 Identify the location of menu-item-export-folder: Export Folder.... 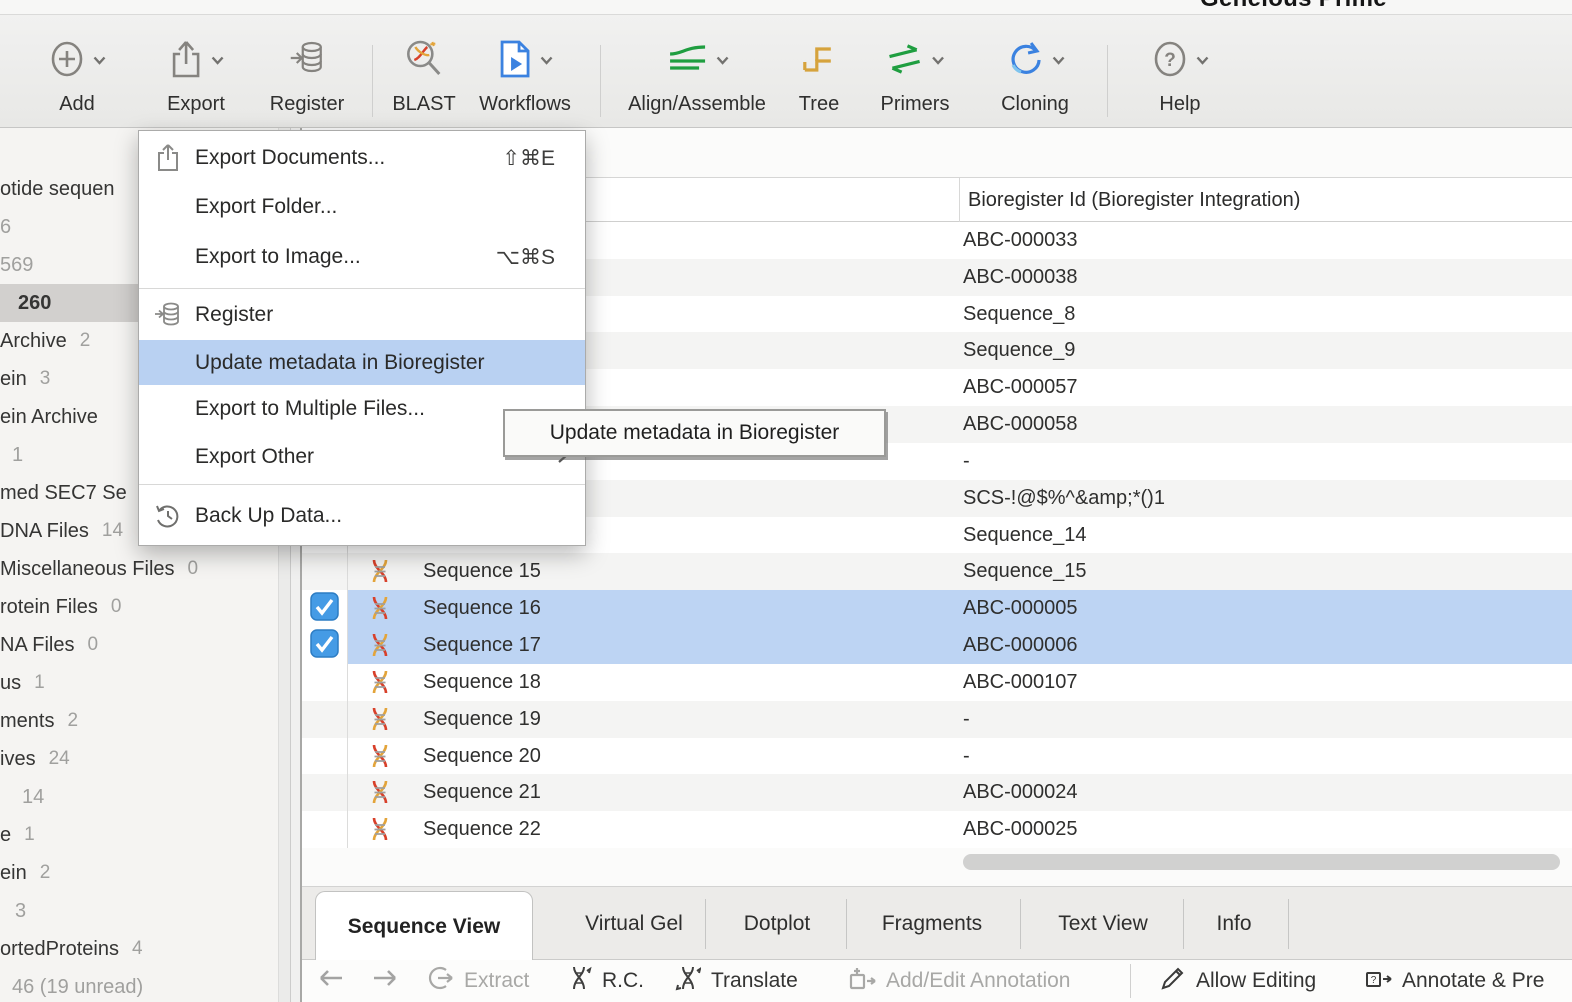
(362, 207).